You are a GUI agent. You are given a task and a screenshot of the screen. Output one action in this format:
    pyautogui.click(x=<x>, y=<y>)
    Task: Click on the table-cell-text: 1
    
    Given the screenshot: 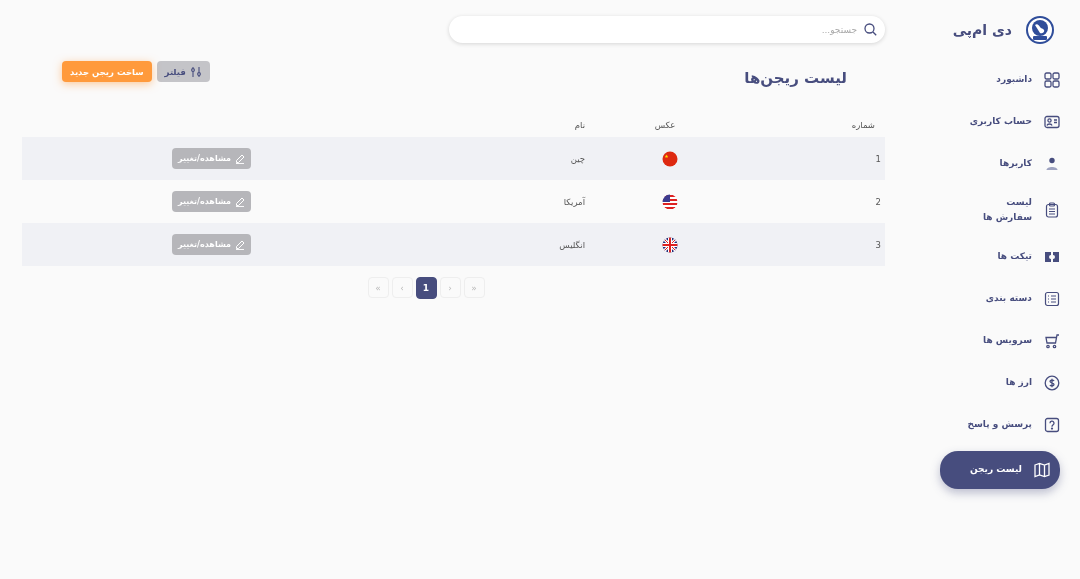 What is the action you would take?
    pyautogui.click(x=878, y=158)
    